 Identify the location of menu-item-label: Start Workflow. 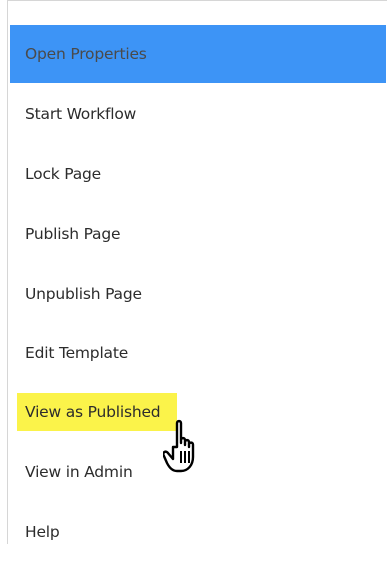
(81, 114).